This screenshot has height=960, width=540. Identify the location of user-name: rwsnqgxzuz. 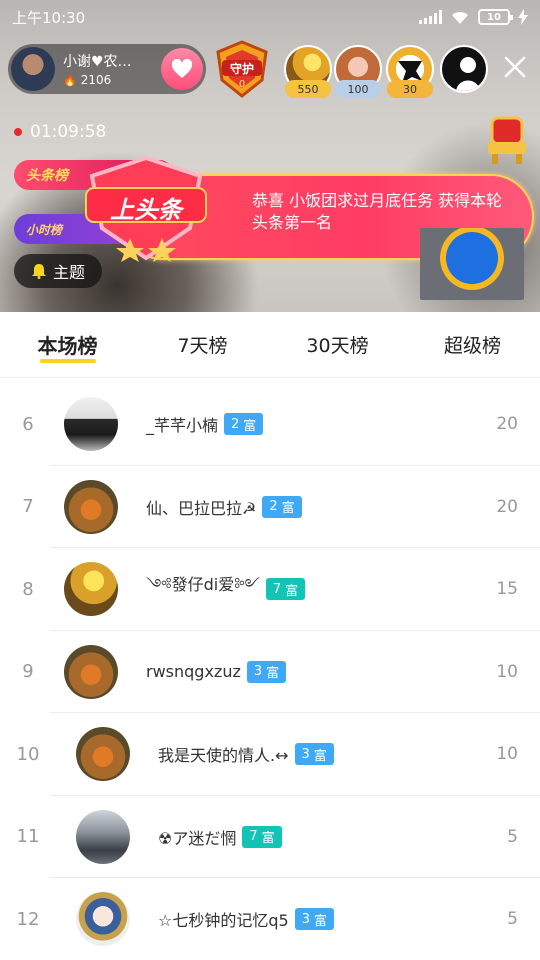
(193, 671).